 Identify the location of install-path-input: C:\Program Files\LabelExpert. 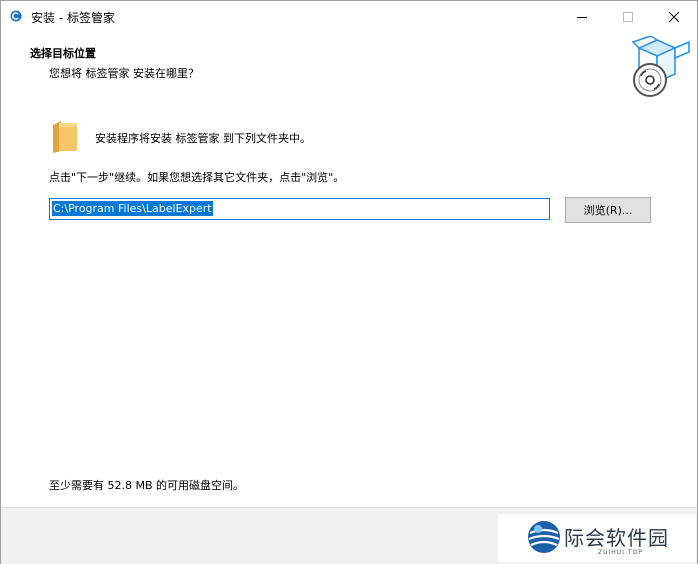
(299, 209).